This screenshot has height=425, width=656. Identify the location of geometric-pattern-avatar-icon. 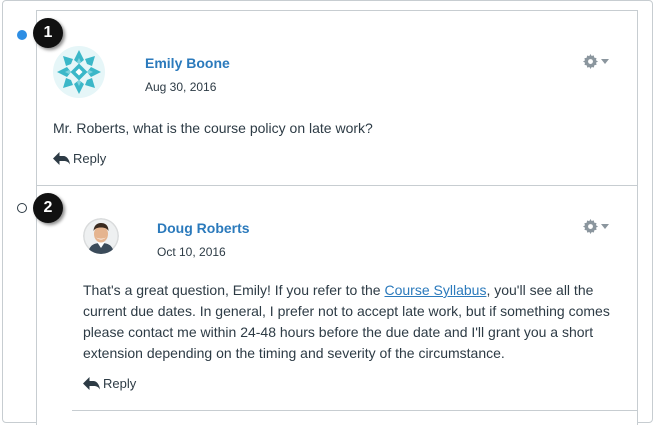
(79, 72).